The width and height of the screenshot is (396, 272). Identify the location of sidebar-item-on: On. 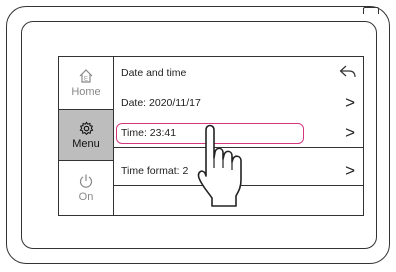
(86, 188).